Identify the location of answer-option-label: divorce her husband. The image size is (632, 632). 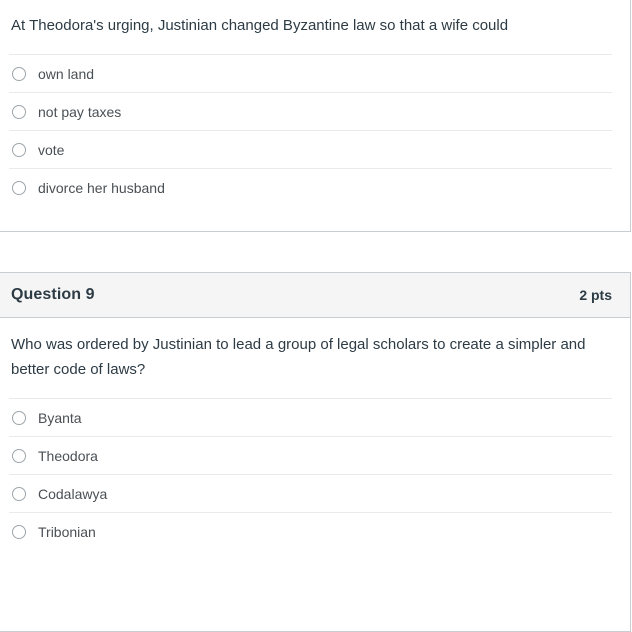
(101, 187).